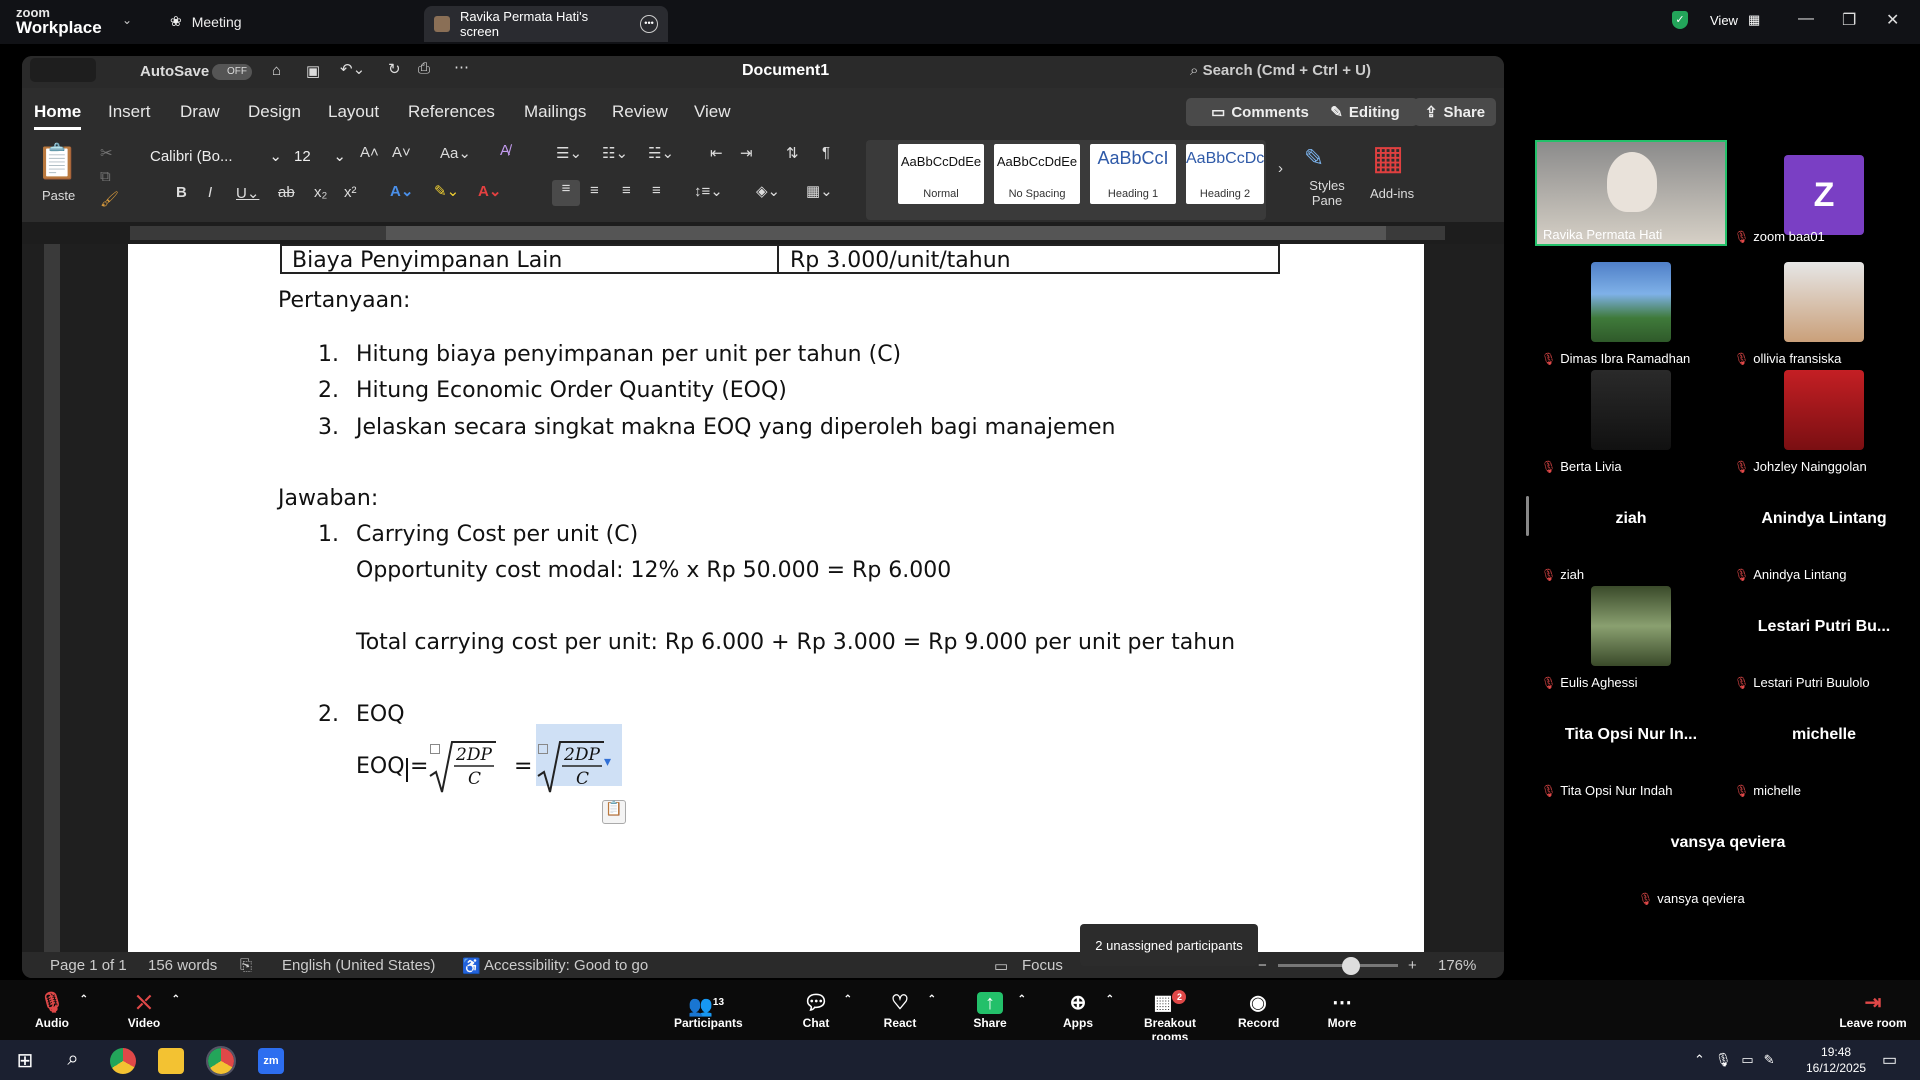  I want to click on participants-button: 👥13 Participants, so click(708, 1010).